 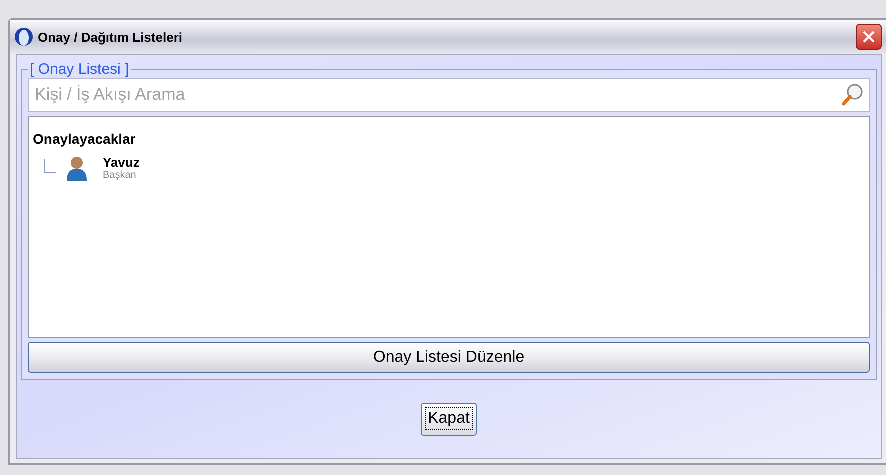 I want to click on search-field: Kişi / İş Akışı Arama, so click(x=449, y=95).